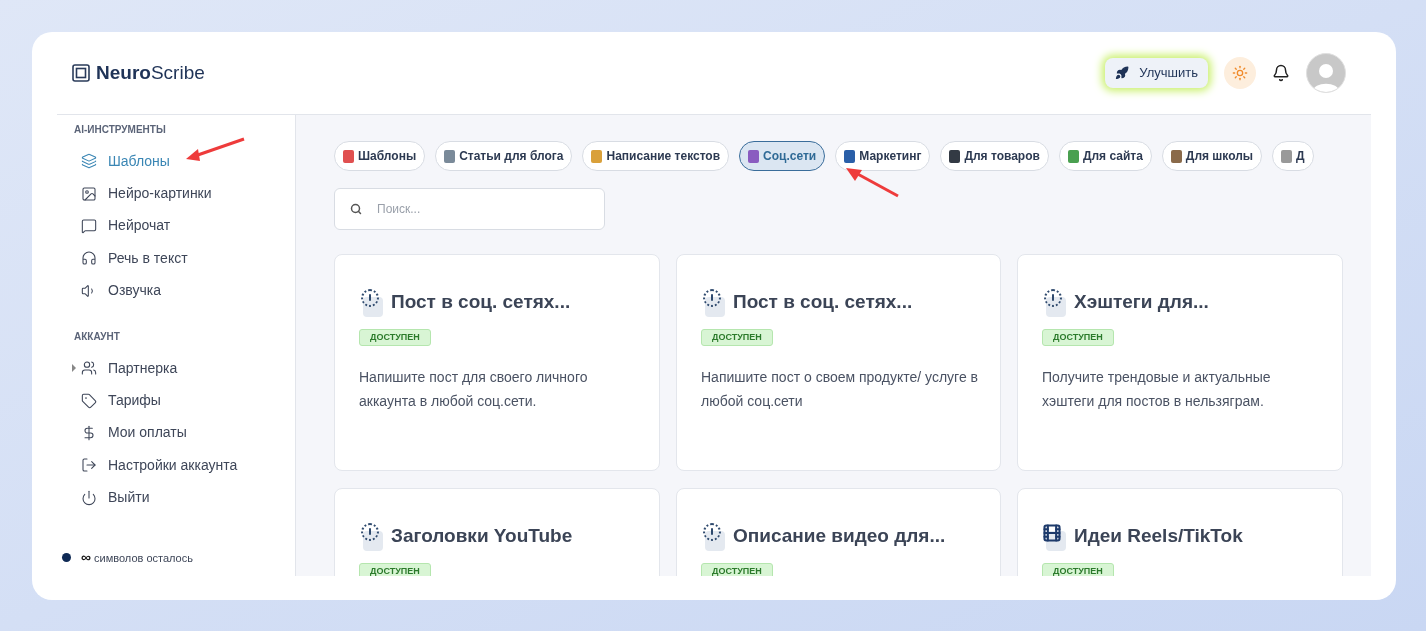 The image size is (1426, 631). What do you see at coordinates (497, 362) in the screenshot?
I see `template-card: Пост в соц. сетях... ДОСТУПЕН Напишите пост для своего личного аккаунта в любой соц.сети.` at bounding box center [497, 362].